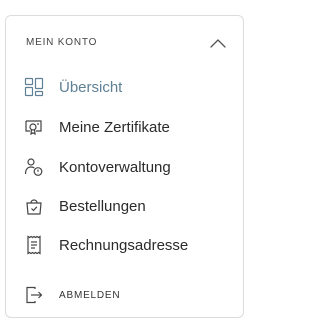 The height and width of the screenshot is (326, 320). What do you see at coordinates (114, 127) in the screenshot?
I see `menu-item-label: Meine Zertifikate` at bounding box center [114, 127].